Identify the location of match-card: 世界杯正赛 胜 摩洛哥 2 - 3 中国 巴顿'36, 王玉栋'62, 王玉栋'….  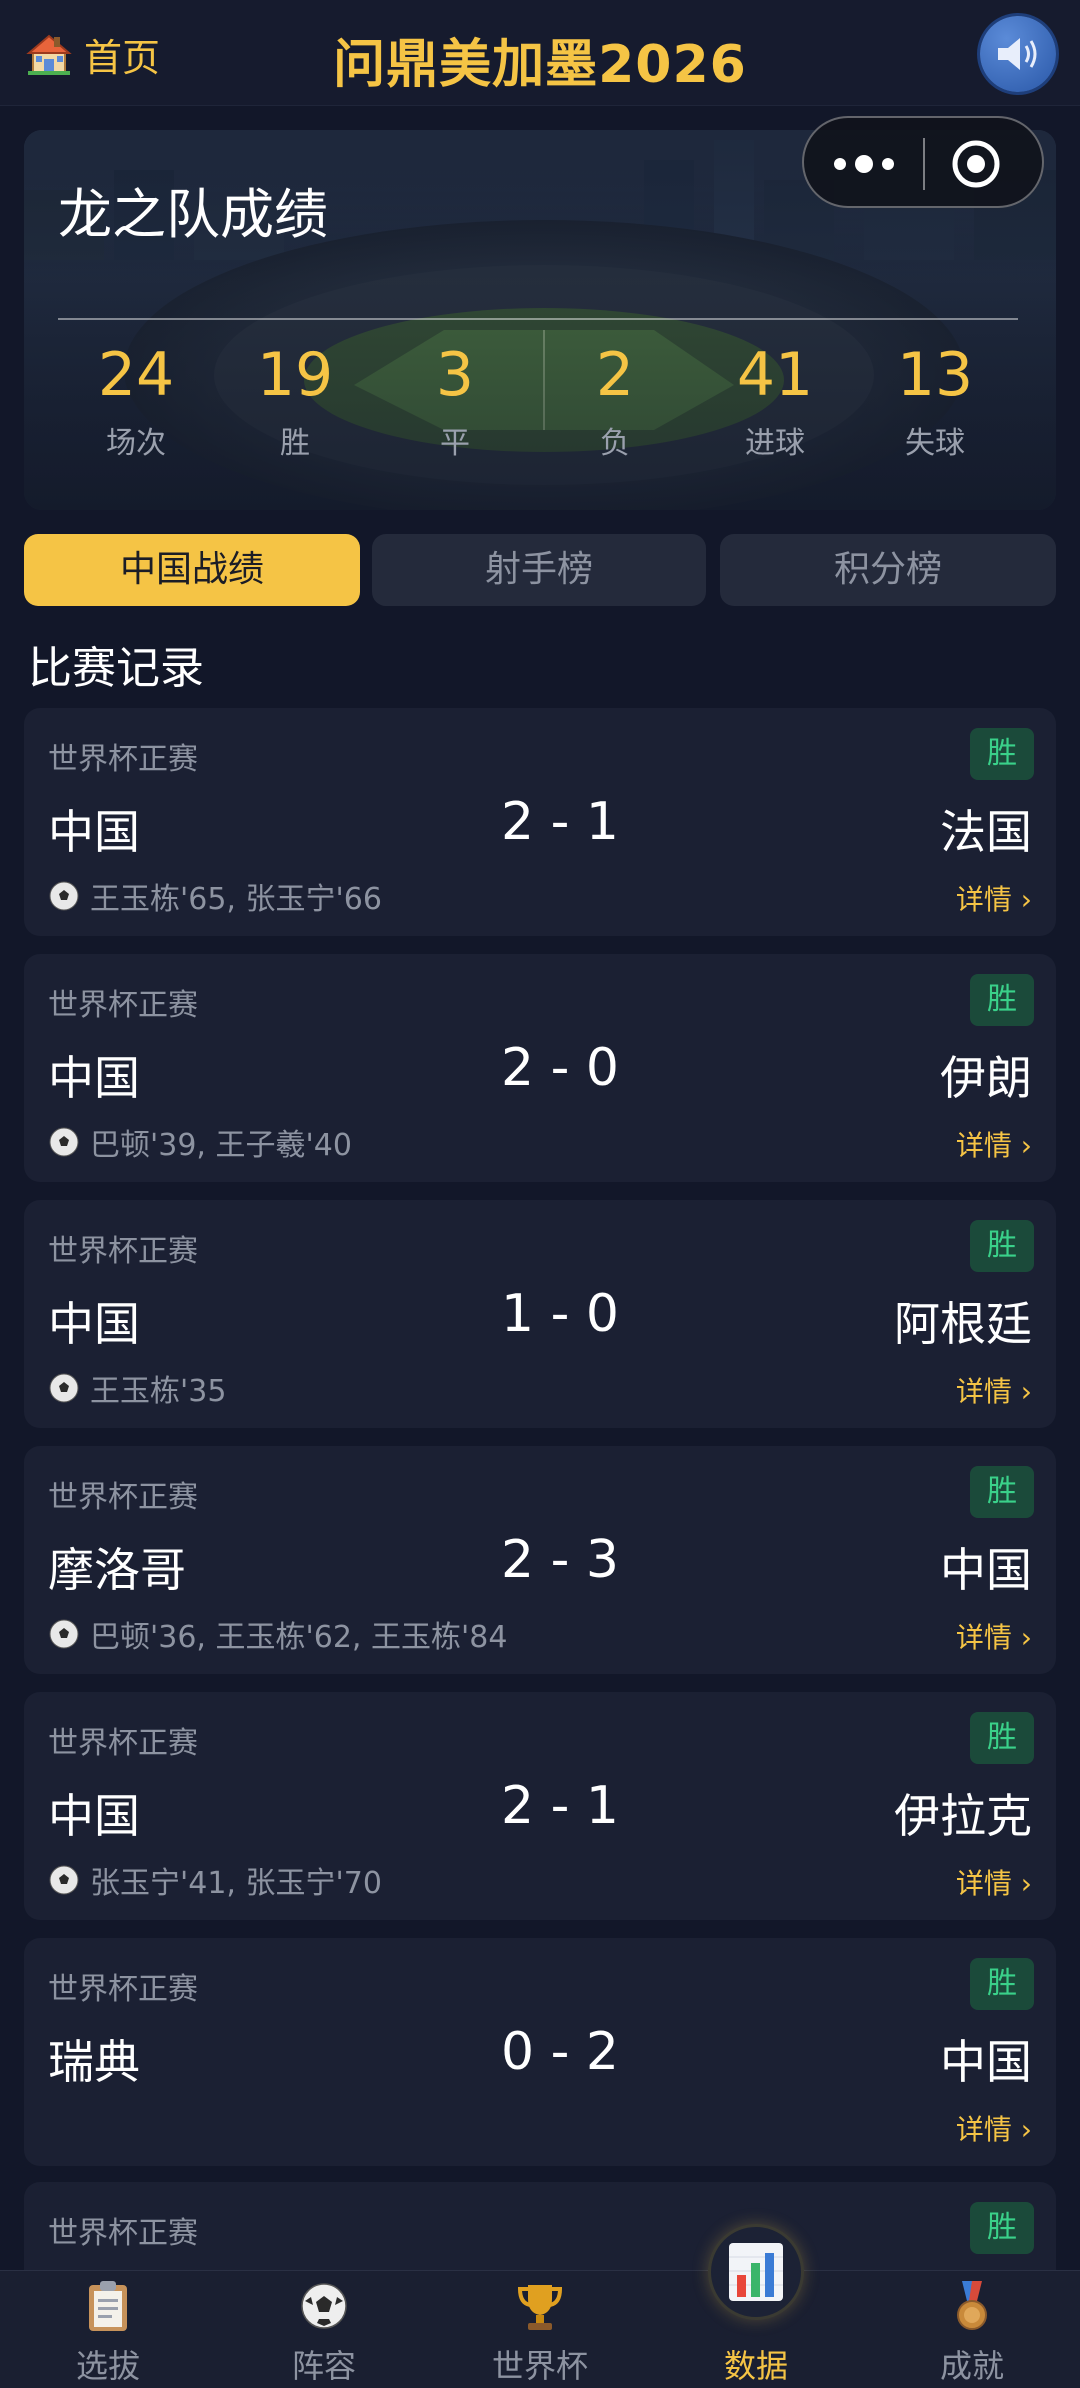
(540, 1560).